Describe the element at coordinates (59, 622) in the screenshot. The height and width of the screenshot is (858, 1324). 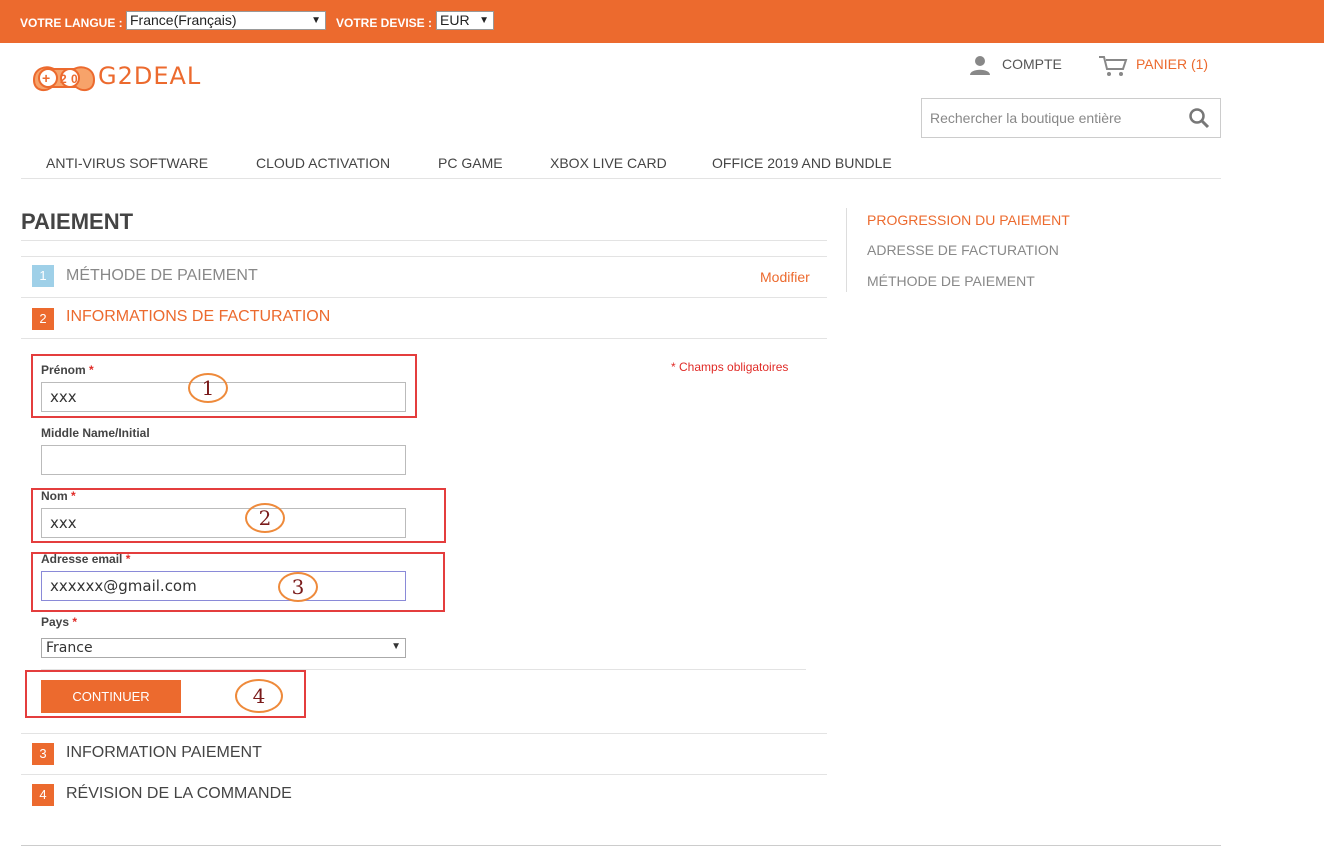
I see `country-label: Pays *` at that location.